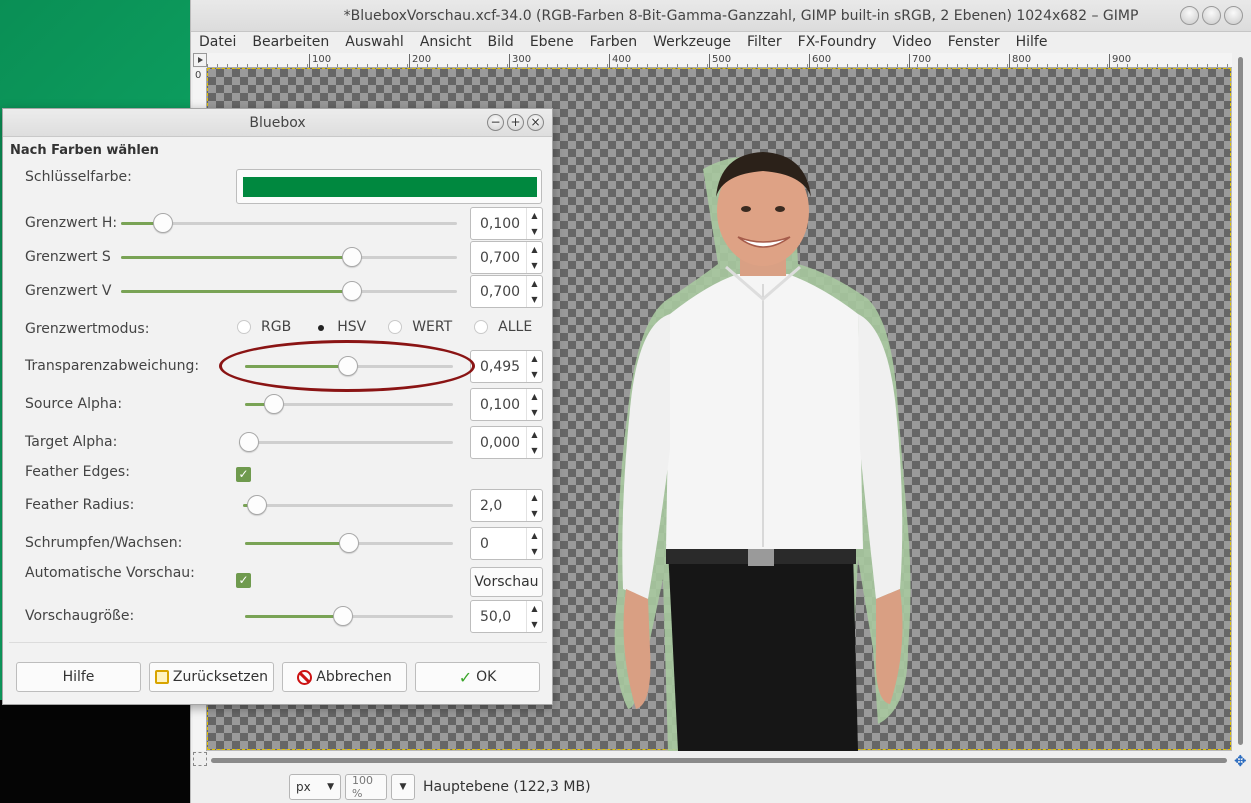  I want to click on ruler-menu-button, so click(200, 60).